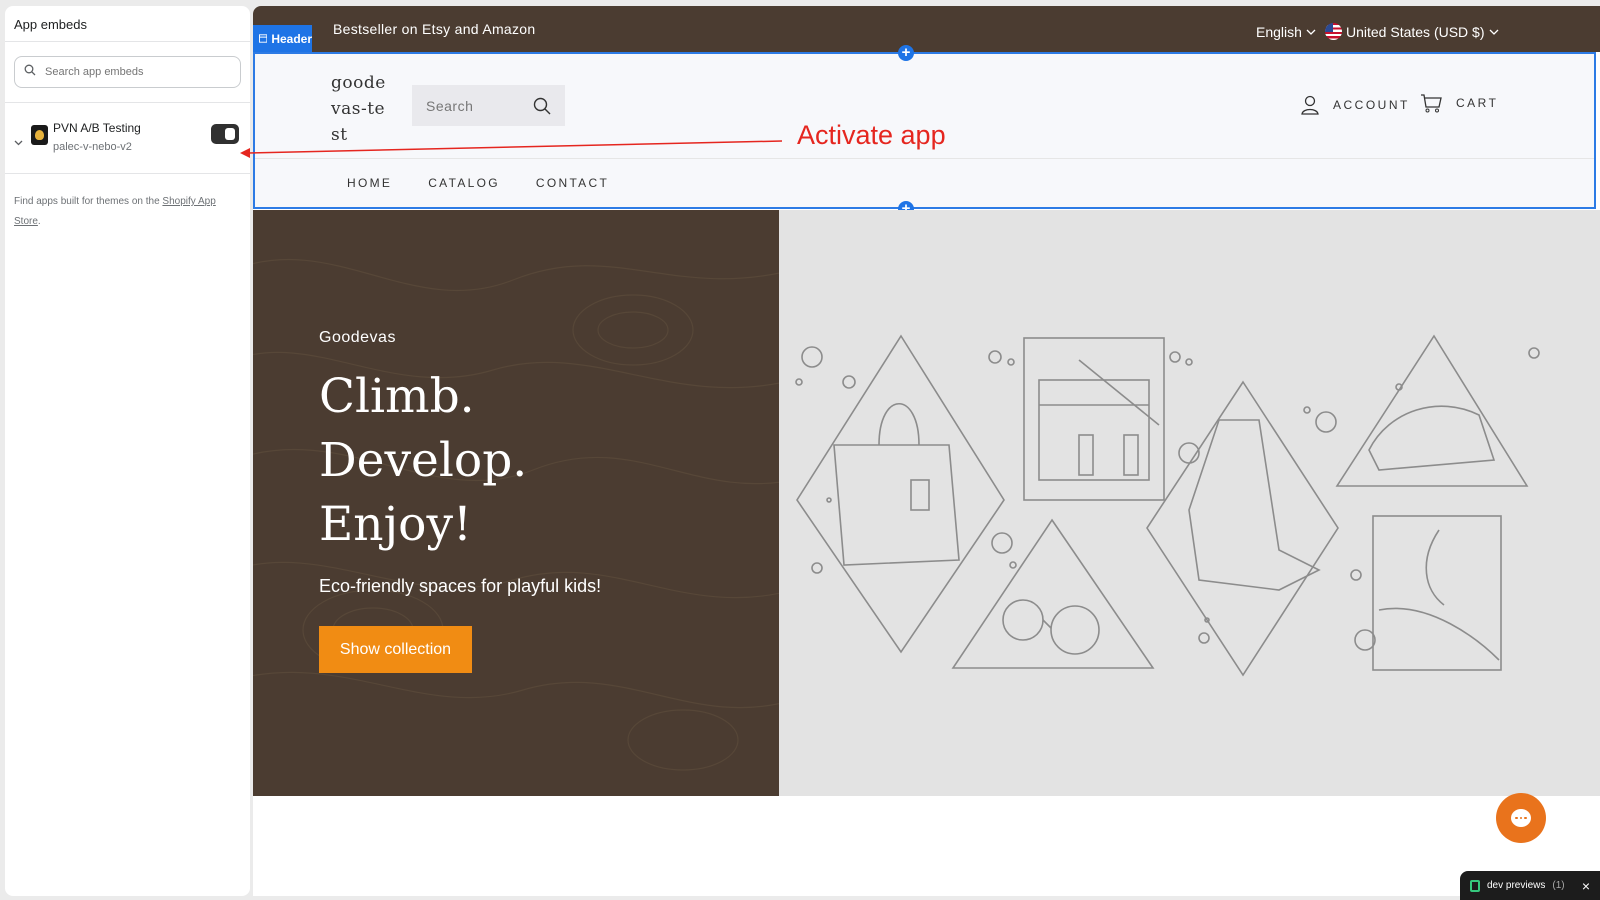  I want to click on cart-icon, so click(1431, 103).